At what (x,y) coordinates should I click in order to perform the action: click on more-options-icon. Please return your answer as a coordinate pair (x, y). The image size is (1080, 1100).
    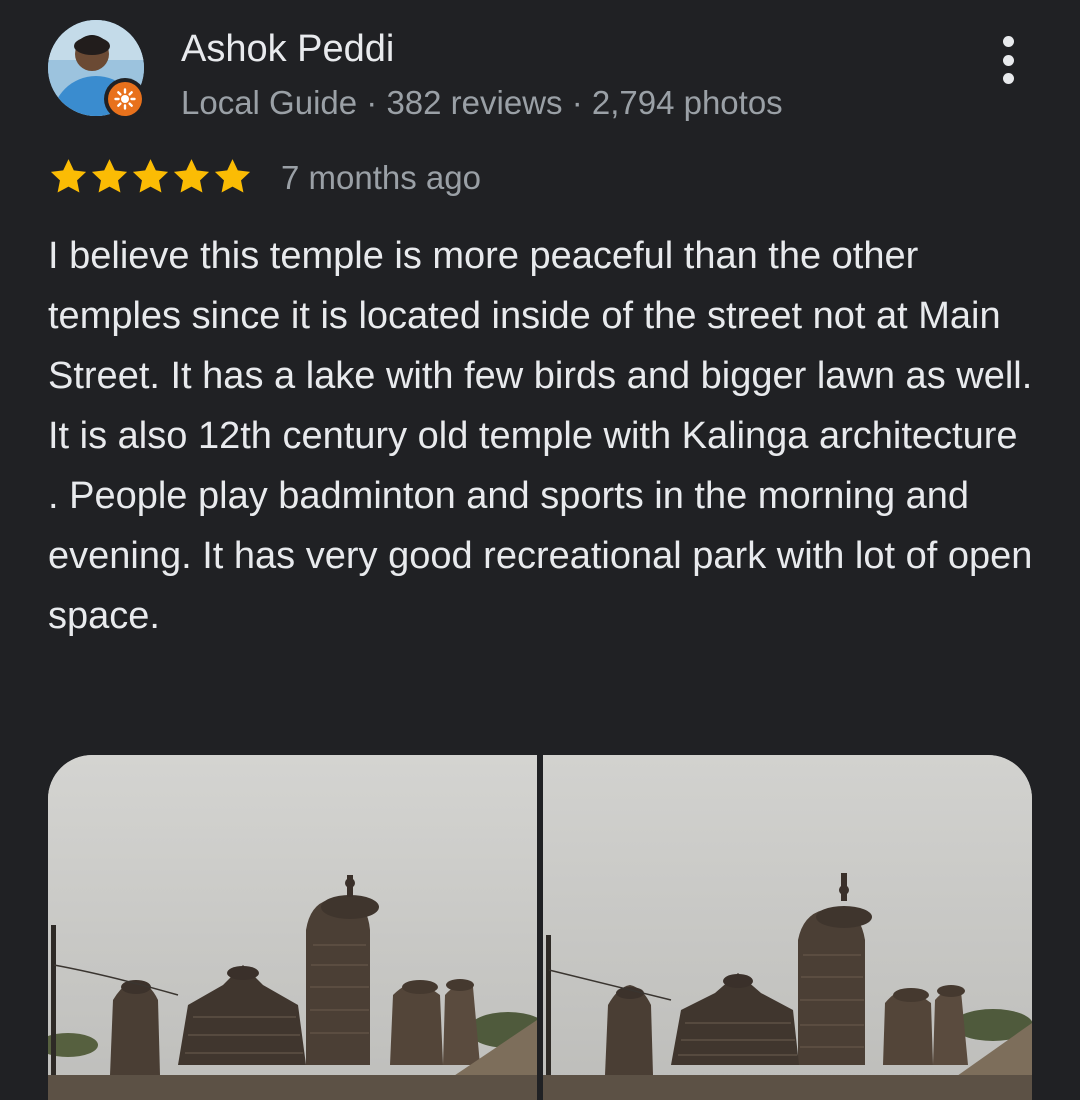
    Looking at the image, I should click on (1008, 60).